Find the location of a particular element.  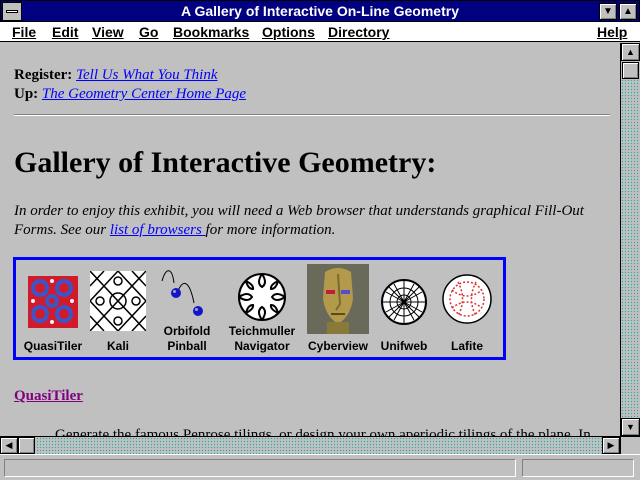

gallery-label-orbifold-pinball: Orbifold Pinball is located at coordinates (187, 338).